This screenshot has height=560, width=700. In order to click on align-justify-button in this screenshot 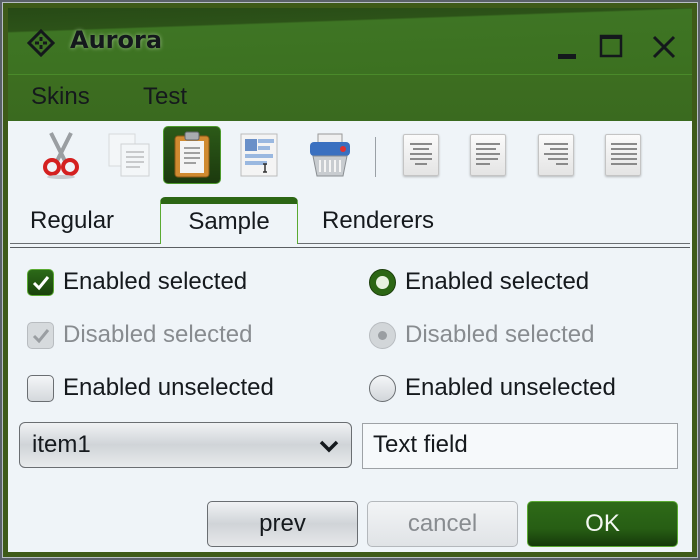, I will do `click(623, 155)`.